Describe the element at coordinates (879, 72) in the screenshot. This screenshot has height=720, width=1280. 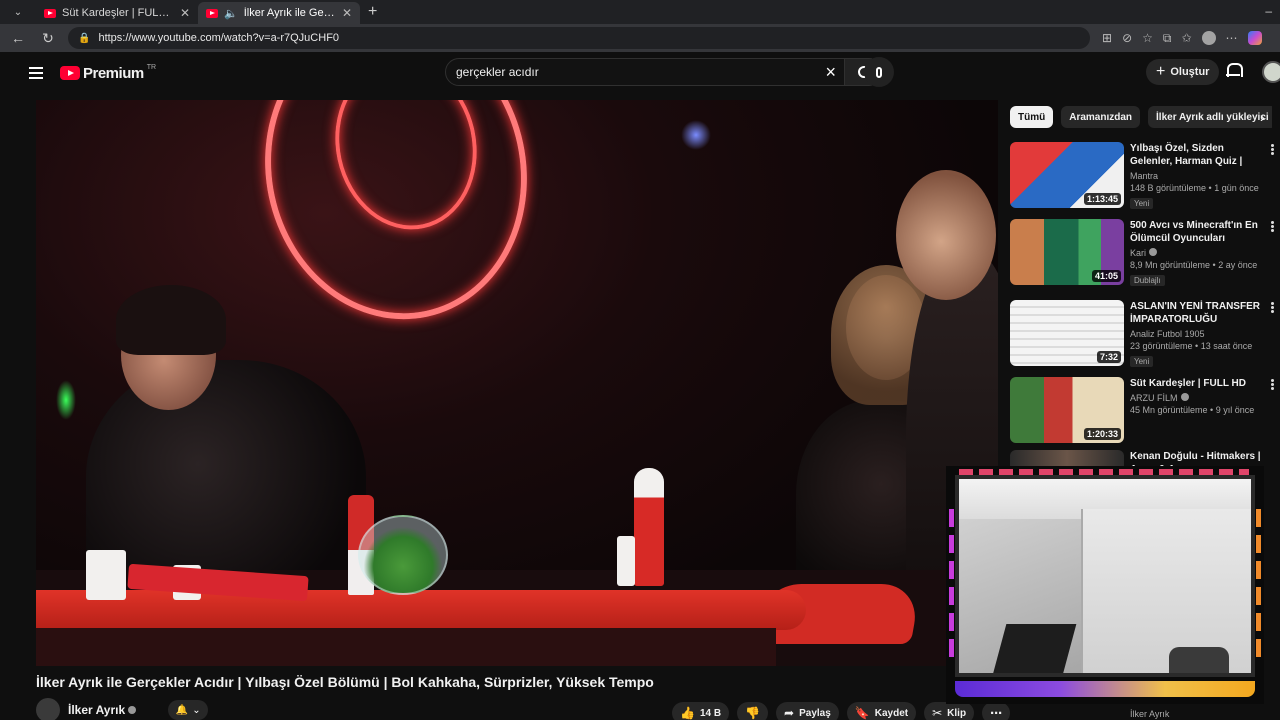
I see `voice-search-button` at that location.